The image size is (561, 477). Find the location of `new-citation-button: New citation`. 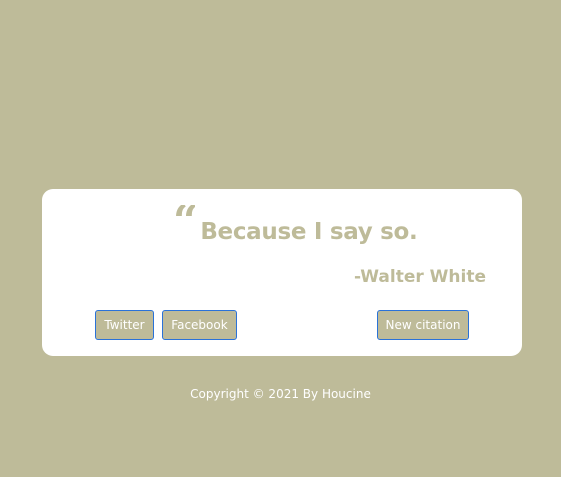

new-citation-button: New citation is located at coordinates (423, 325).